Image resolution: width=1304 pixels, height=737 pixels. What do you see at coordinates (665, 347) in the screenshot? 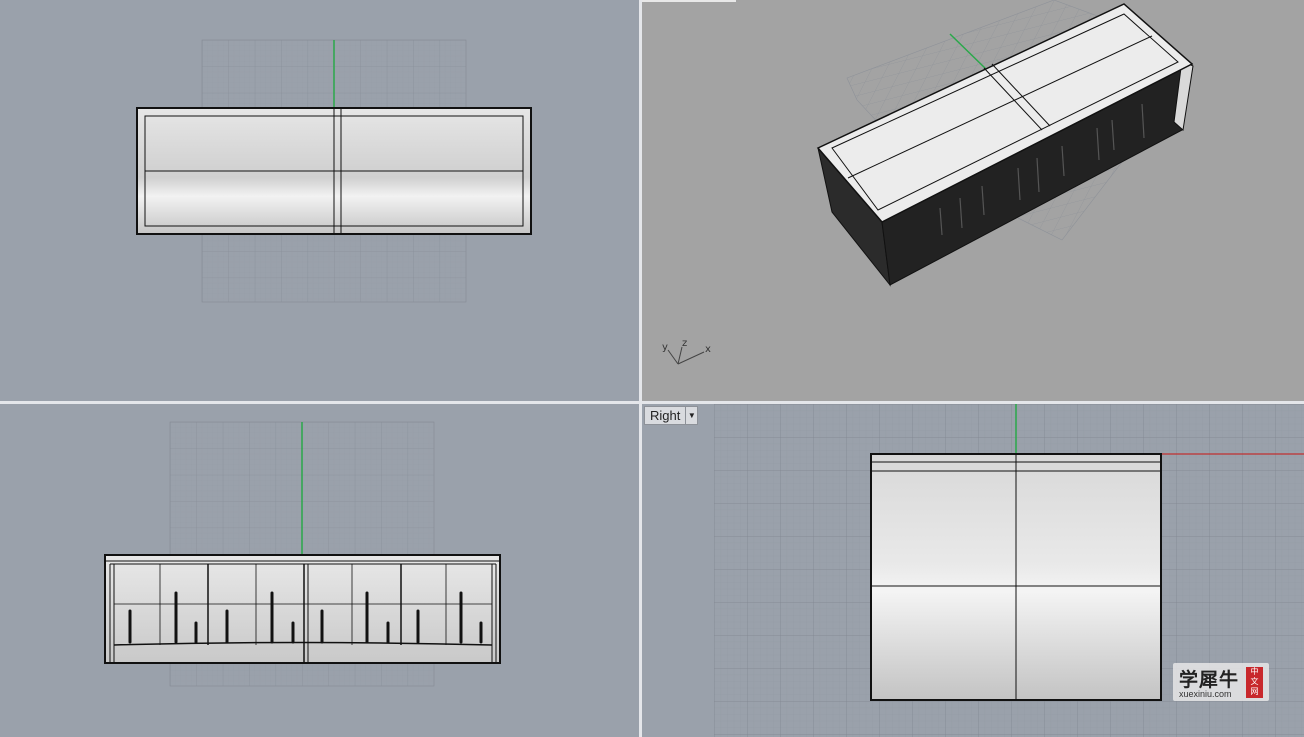
I see `gizmo-y-label: y` at bounding box center [665, 347].